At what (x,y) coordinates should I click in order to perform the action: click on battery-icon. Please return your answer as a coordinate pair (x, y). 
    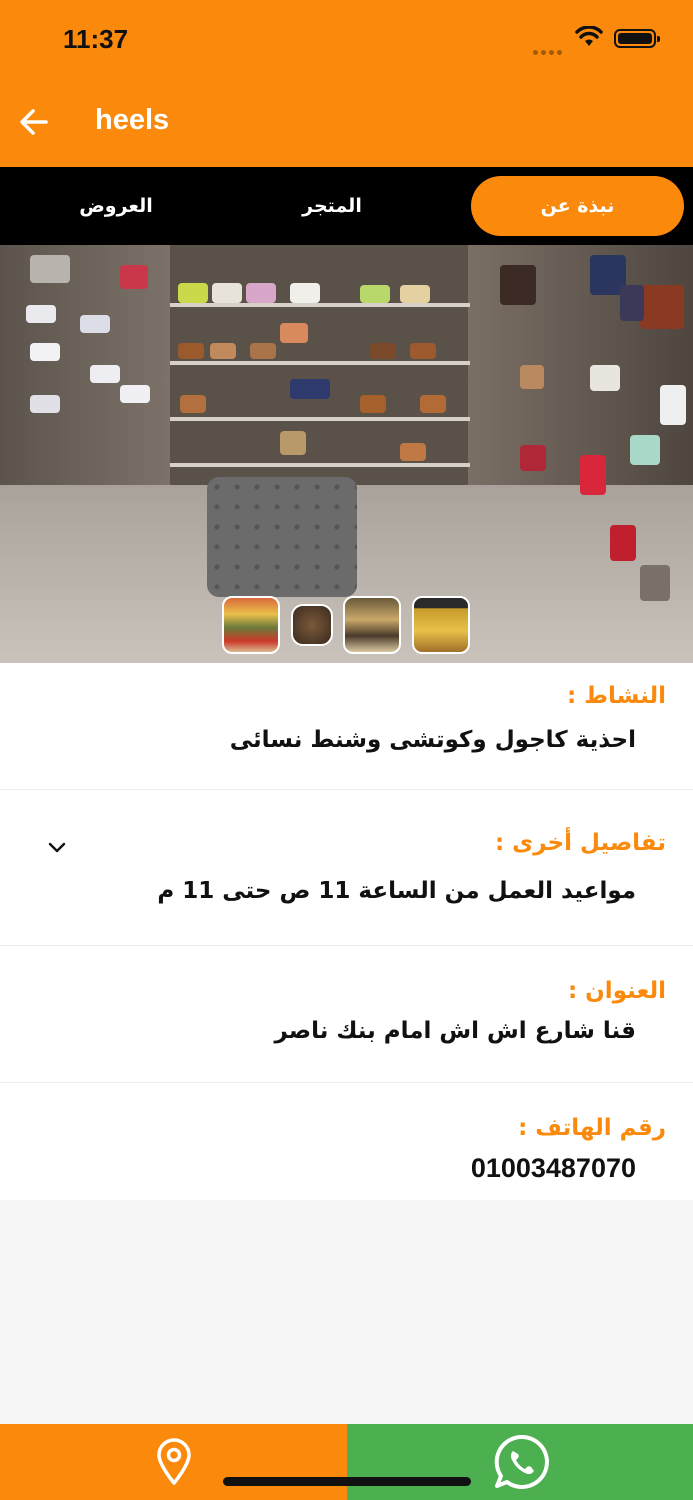
    Looking at the image, I should click on (637, 38).